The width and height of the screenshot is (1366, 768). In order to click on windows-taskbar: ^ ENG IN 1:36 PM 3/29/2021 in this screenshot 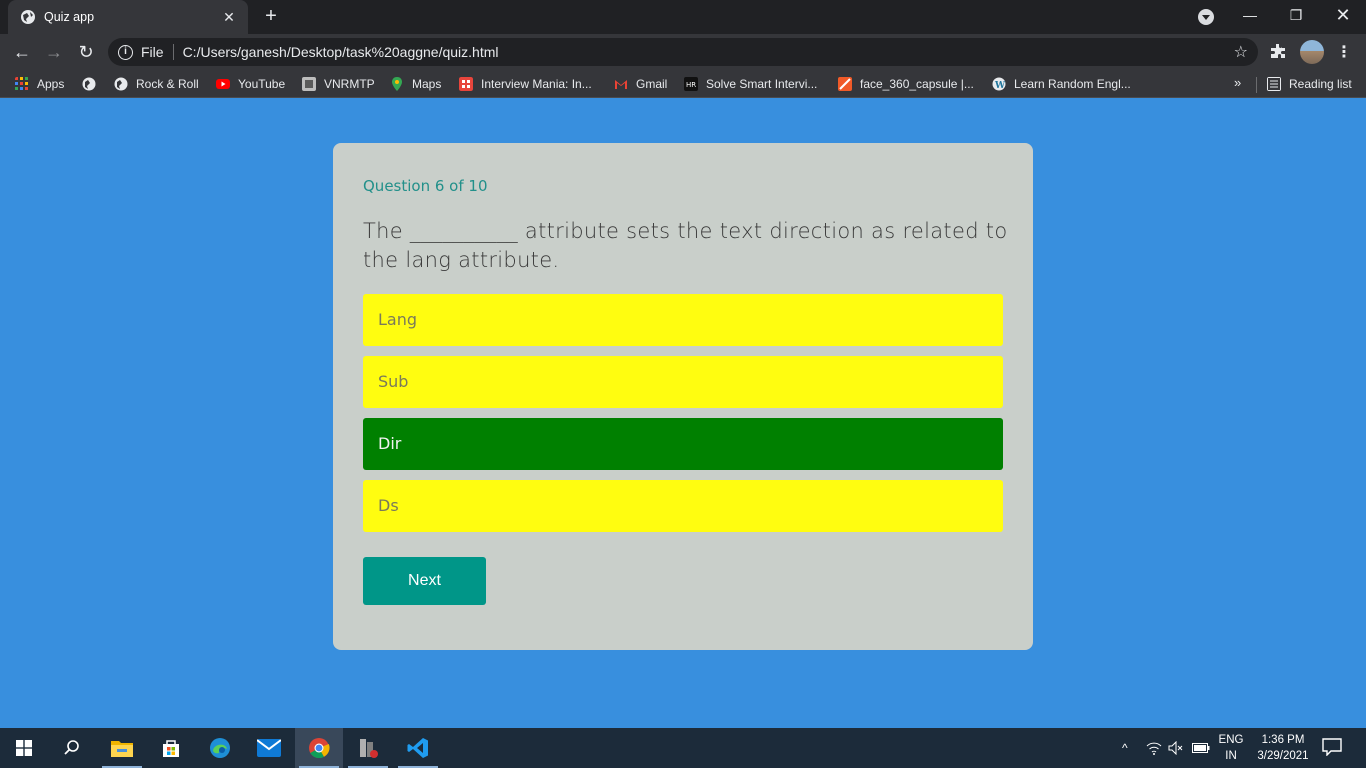, I will do `click(683, 748)`.